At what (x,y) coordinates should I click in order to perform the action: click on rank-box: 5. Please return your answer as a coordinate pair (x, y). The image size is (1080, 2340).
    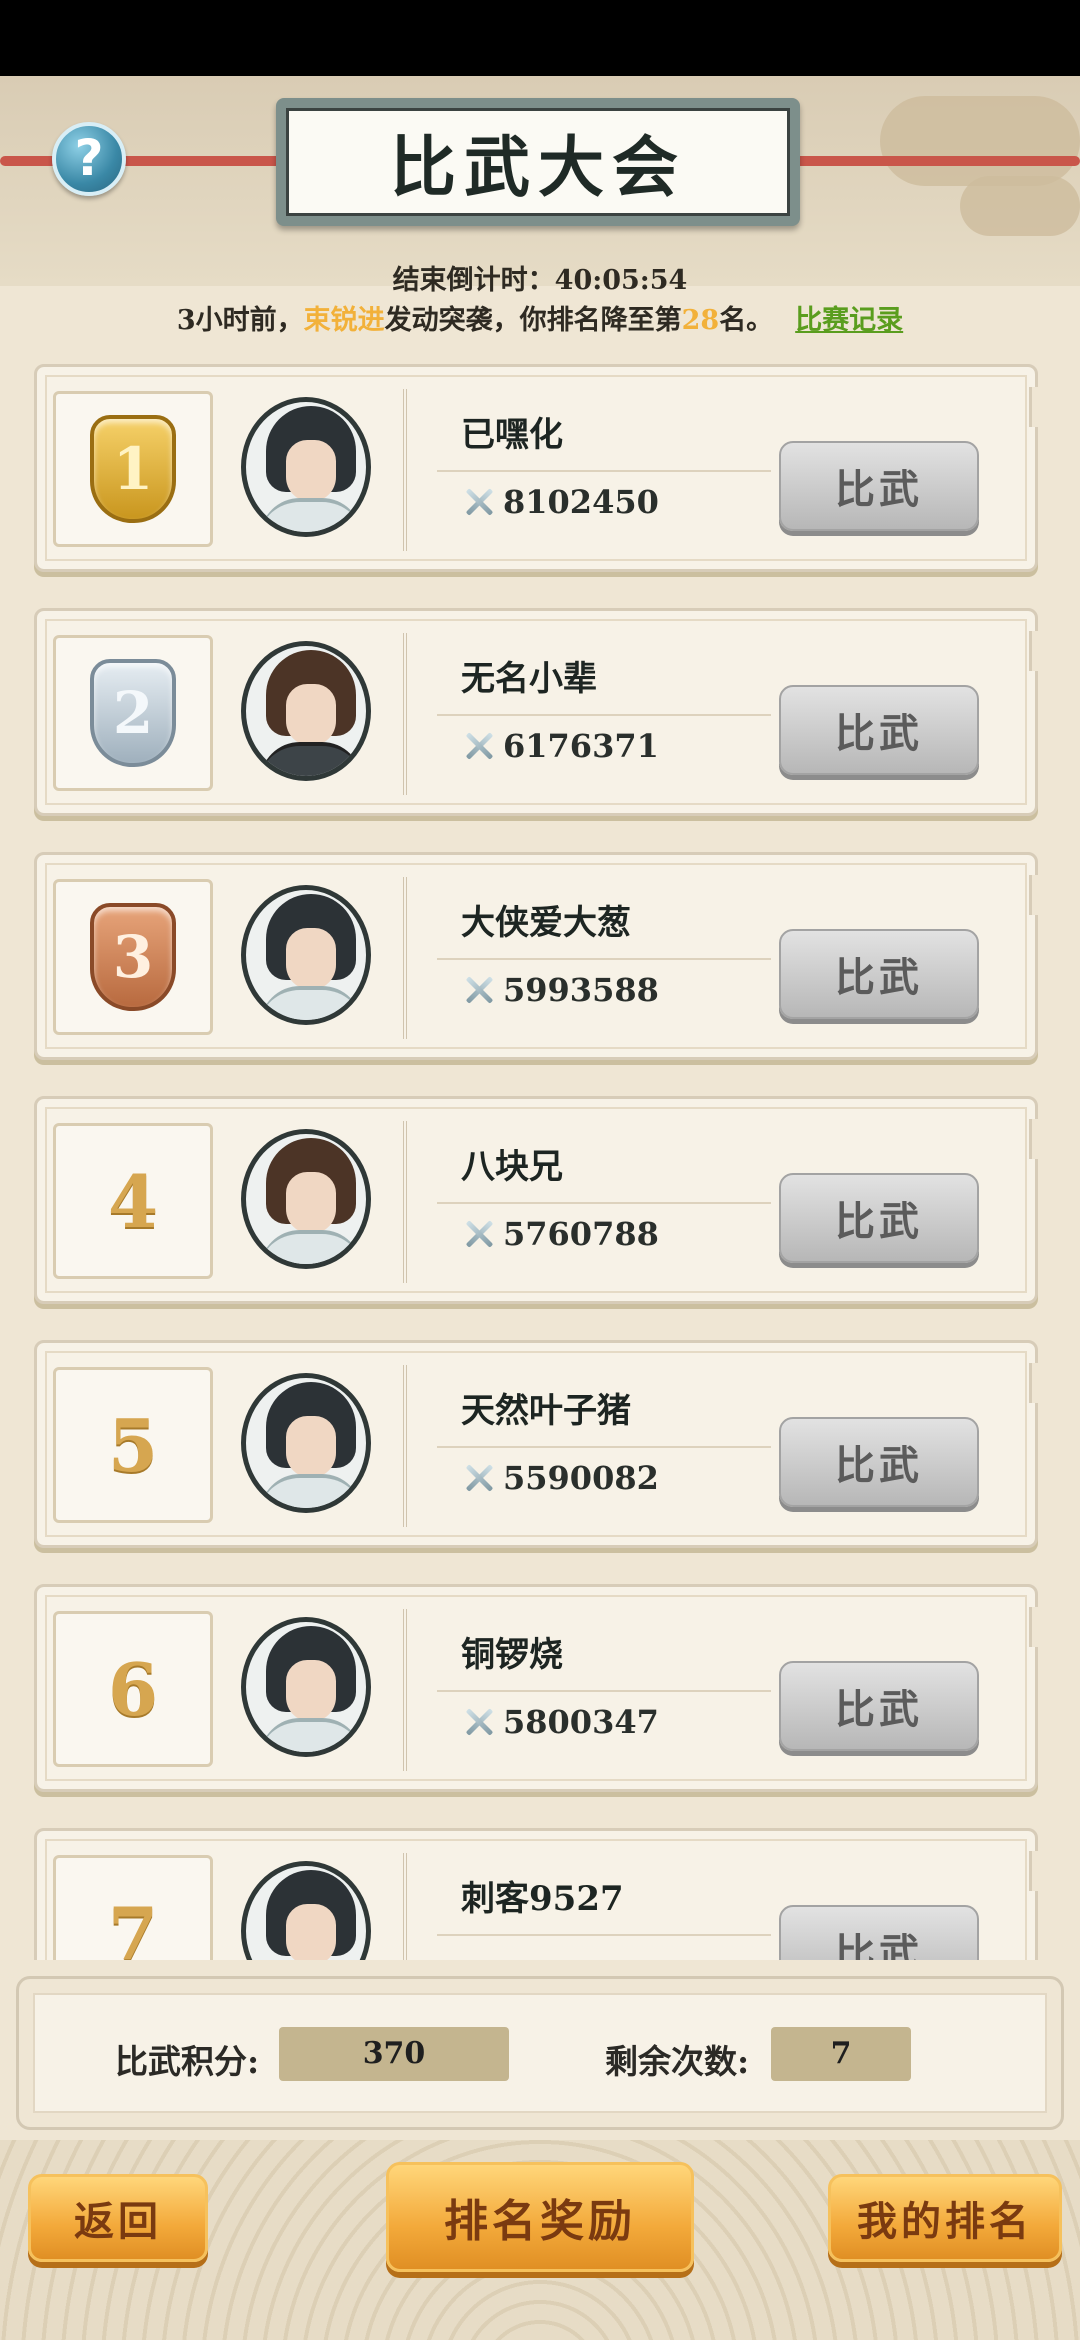
    Looking at the image, I should click on (133, 1445).